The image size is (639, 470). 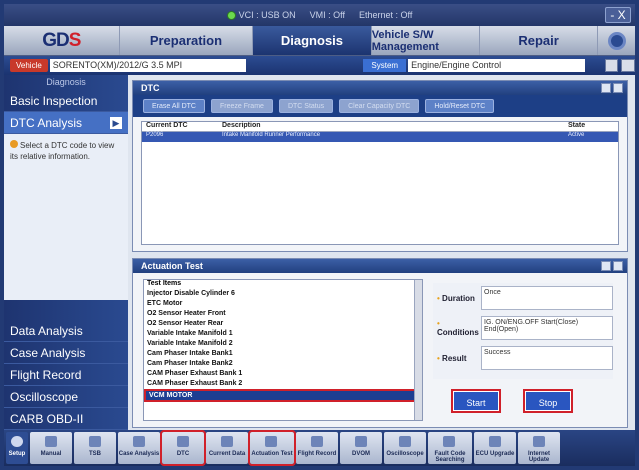 What do you see at coordinates (380, 88) in the screenshot?
I see `dtc-panel-header: DTC` at bounding box center [380, 88].